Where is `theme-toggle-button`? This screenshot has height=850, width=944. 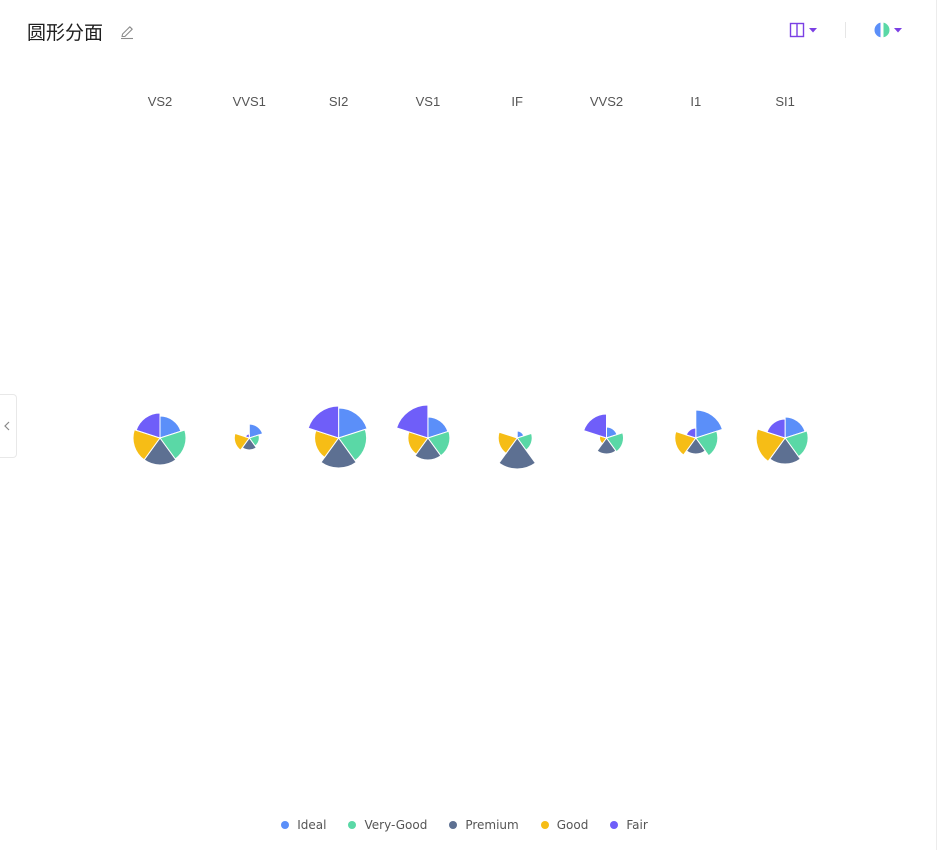
theme-toggle-button is located at coordinates (890, 30).